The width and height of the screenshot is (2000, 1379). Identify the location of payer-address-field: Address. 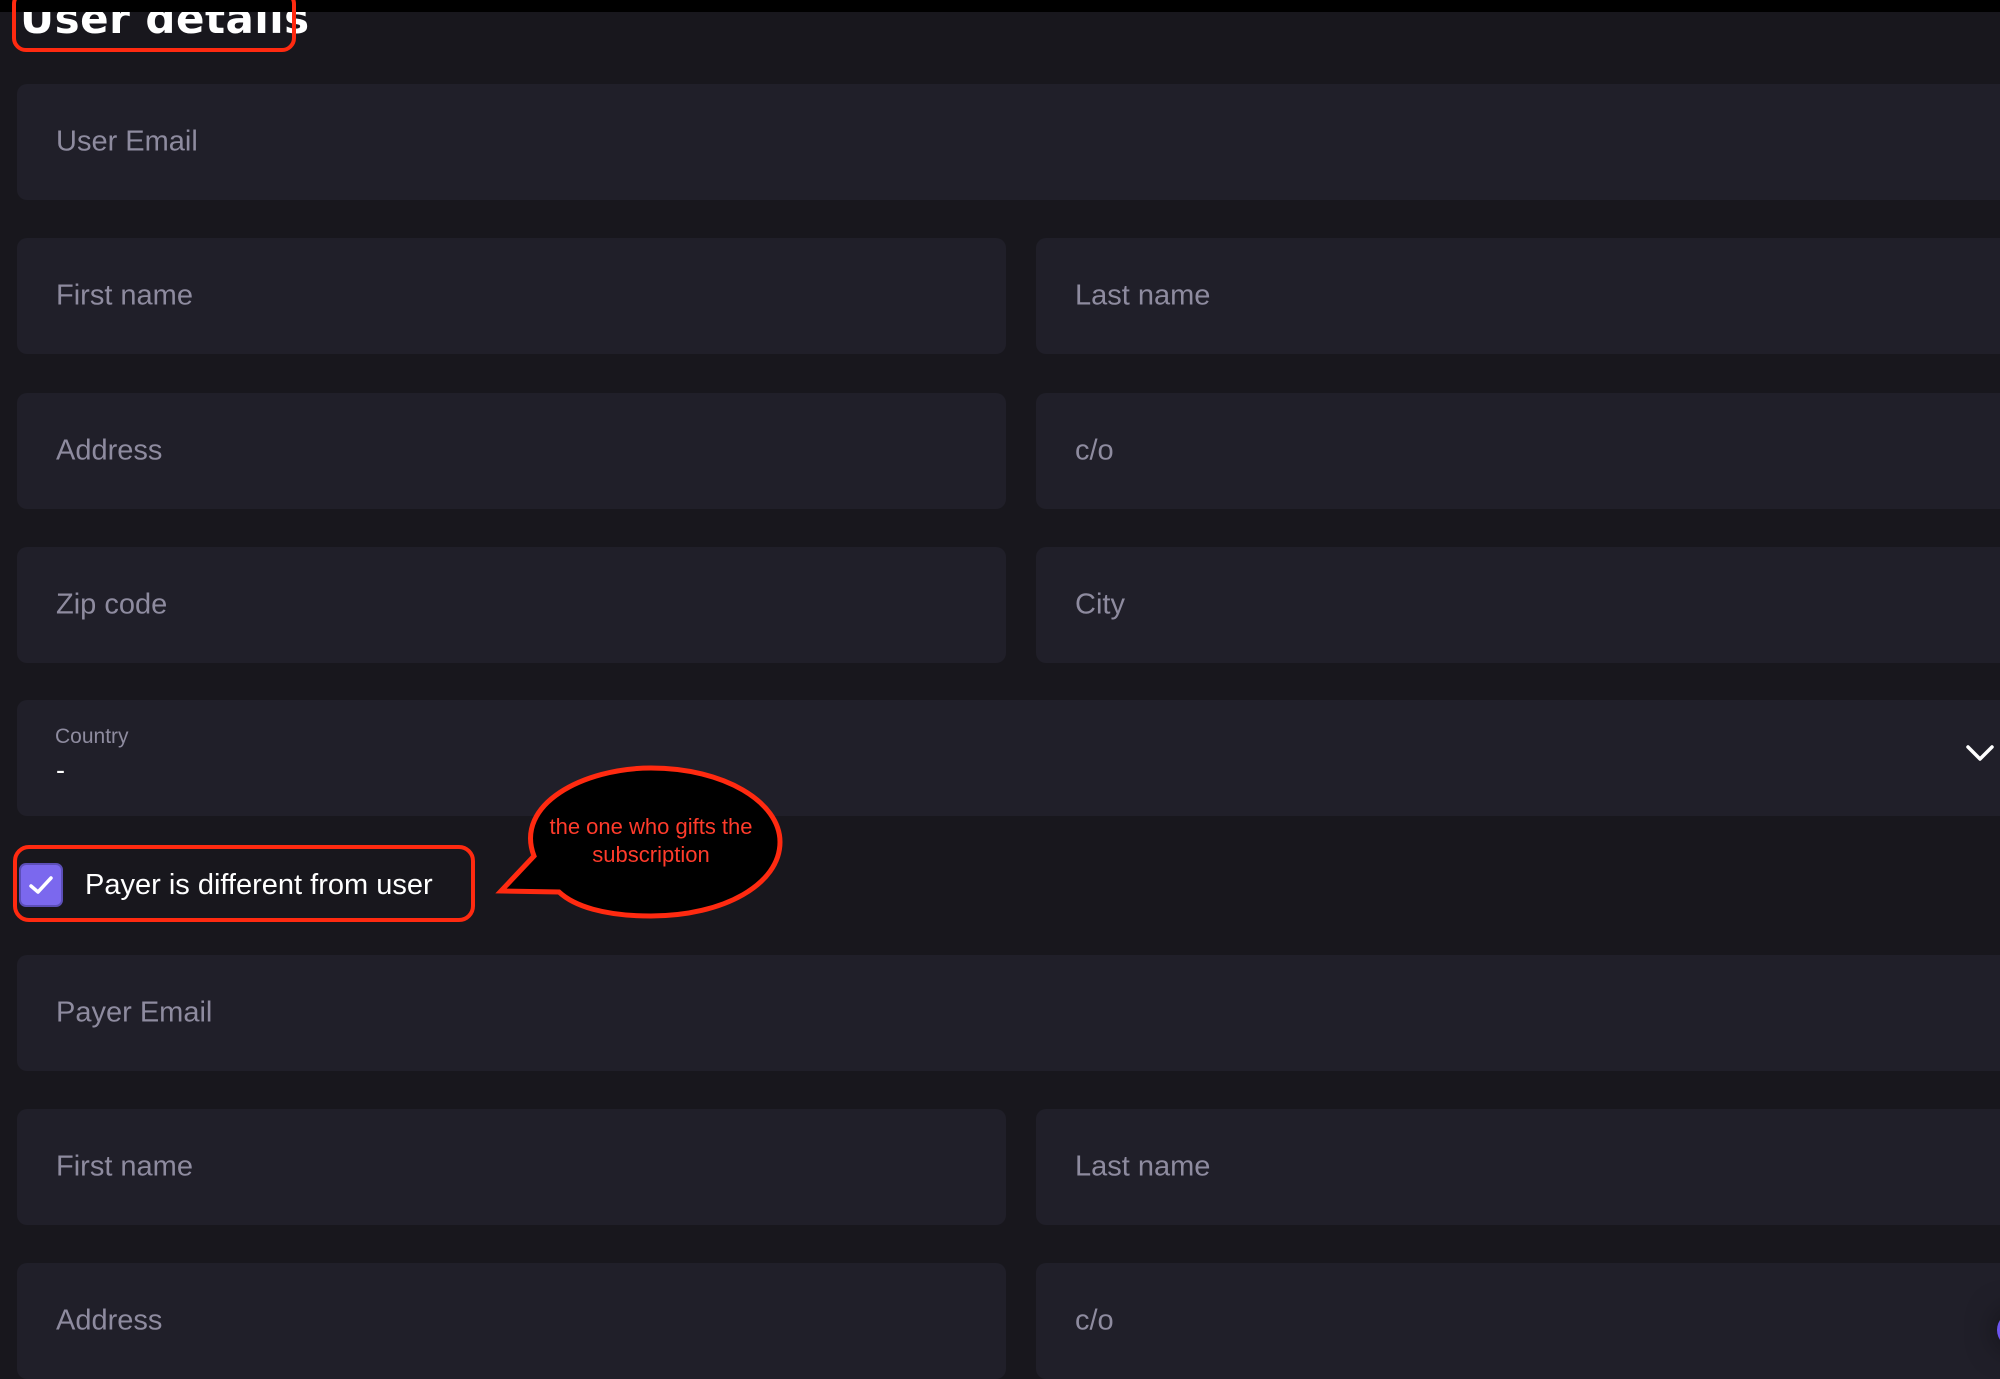
(511, 1321).